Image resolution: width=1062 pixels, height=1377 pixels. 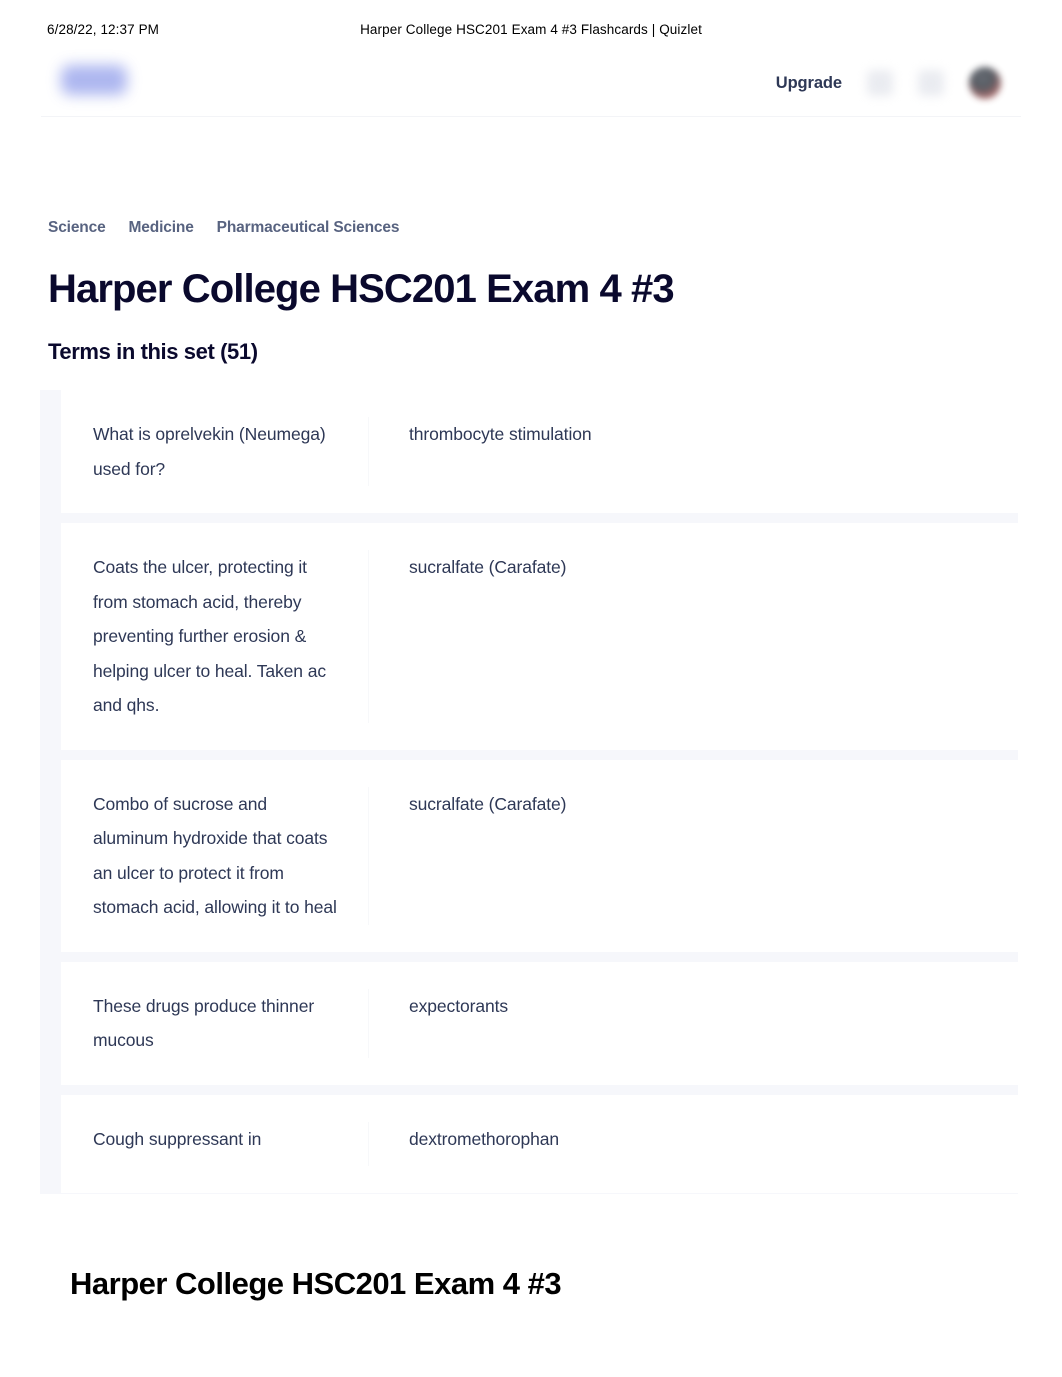 What do you see at coordinates (204, 1023) in the screenshot?
I see `term-text: These drugs produce thinner mucous` at bounding box center [204, 1023].